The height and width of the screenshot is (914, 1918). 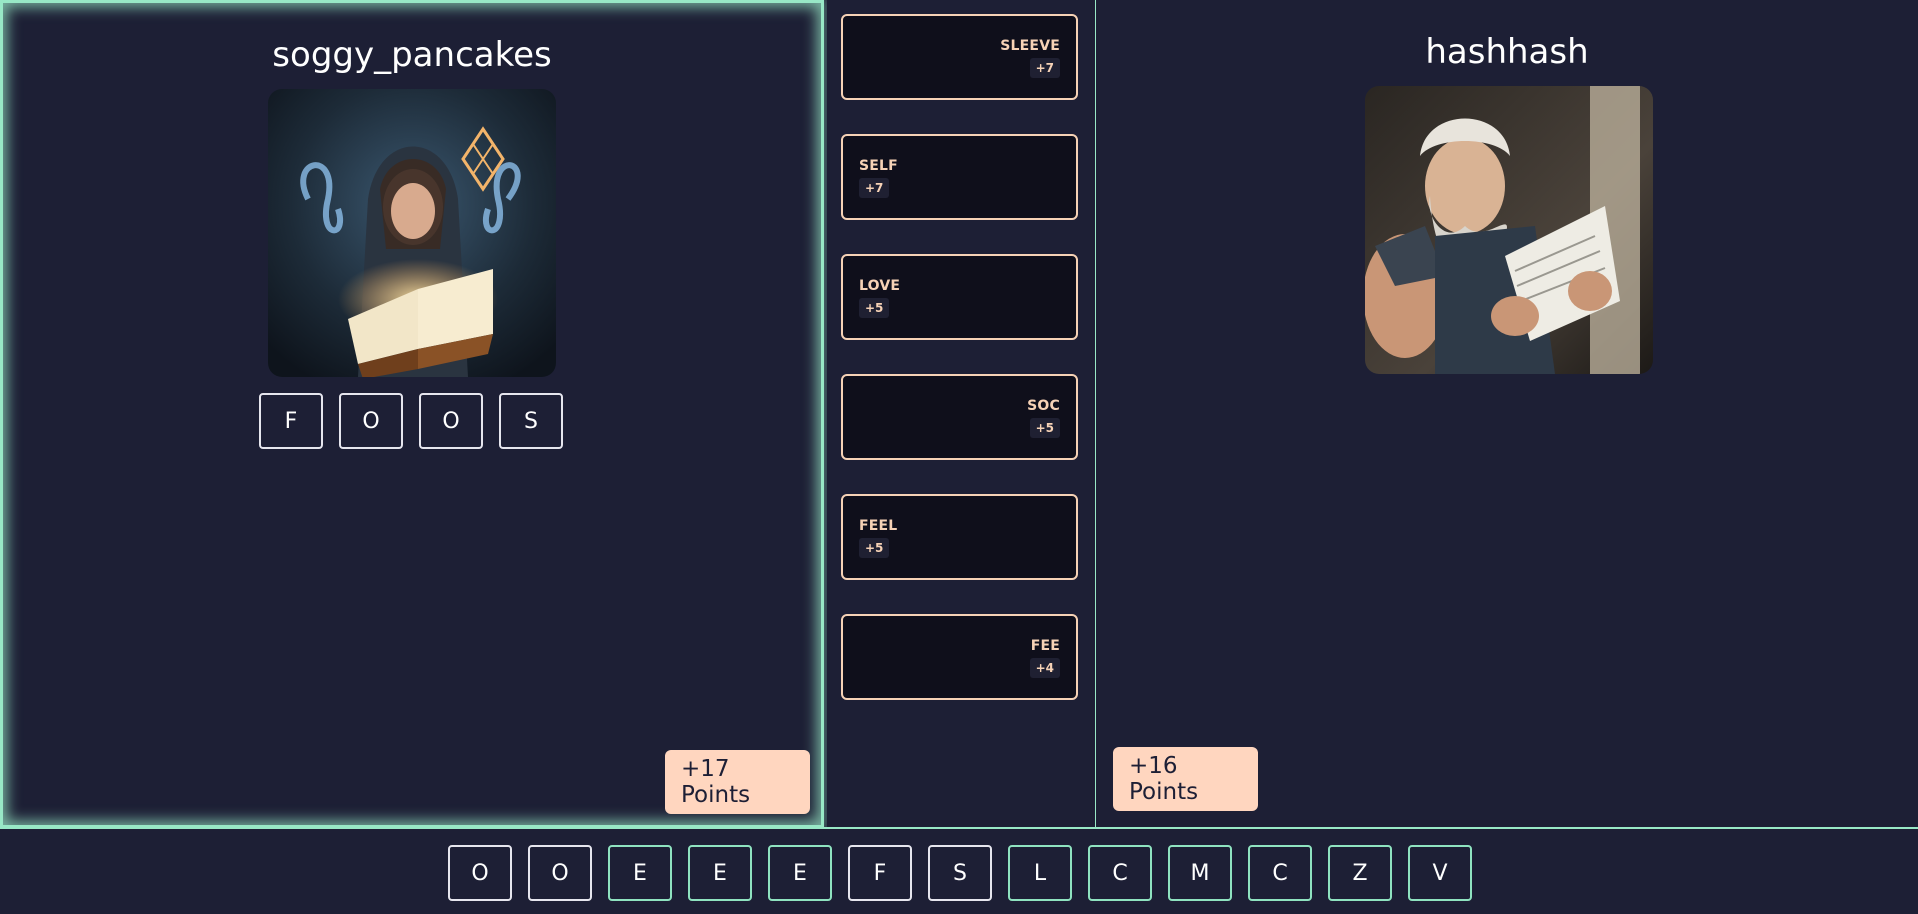 What do you see at coordinates (959, 57) in the screenshot?
I see `played-word-card: SLEEVE +7` at bounding box center [959, 57].